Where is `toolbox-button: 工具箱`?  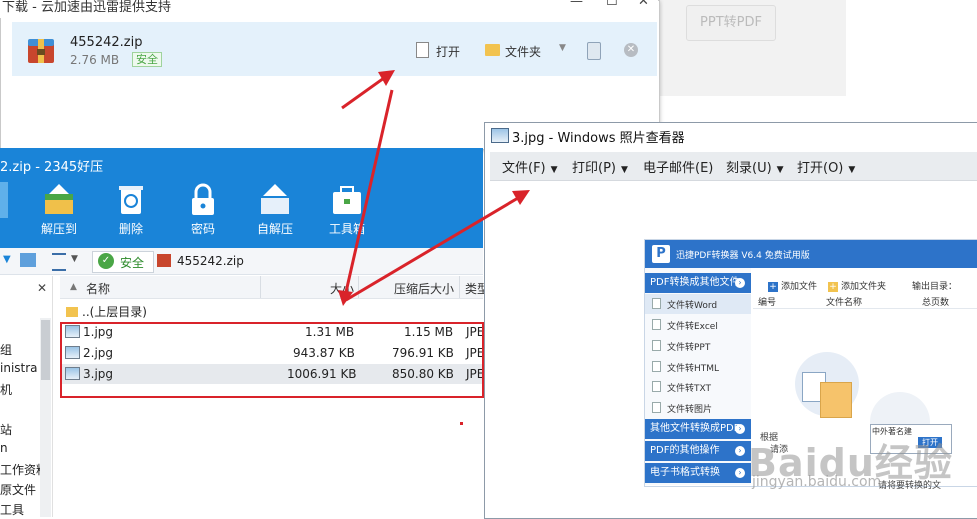
toolbox-button: 工具箱 is located at coordinates (347, 209).